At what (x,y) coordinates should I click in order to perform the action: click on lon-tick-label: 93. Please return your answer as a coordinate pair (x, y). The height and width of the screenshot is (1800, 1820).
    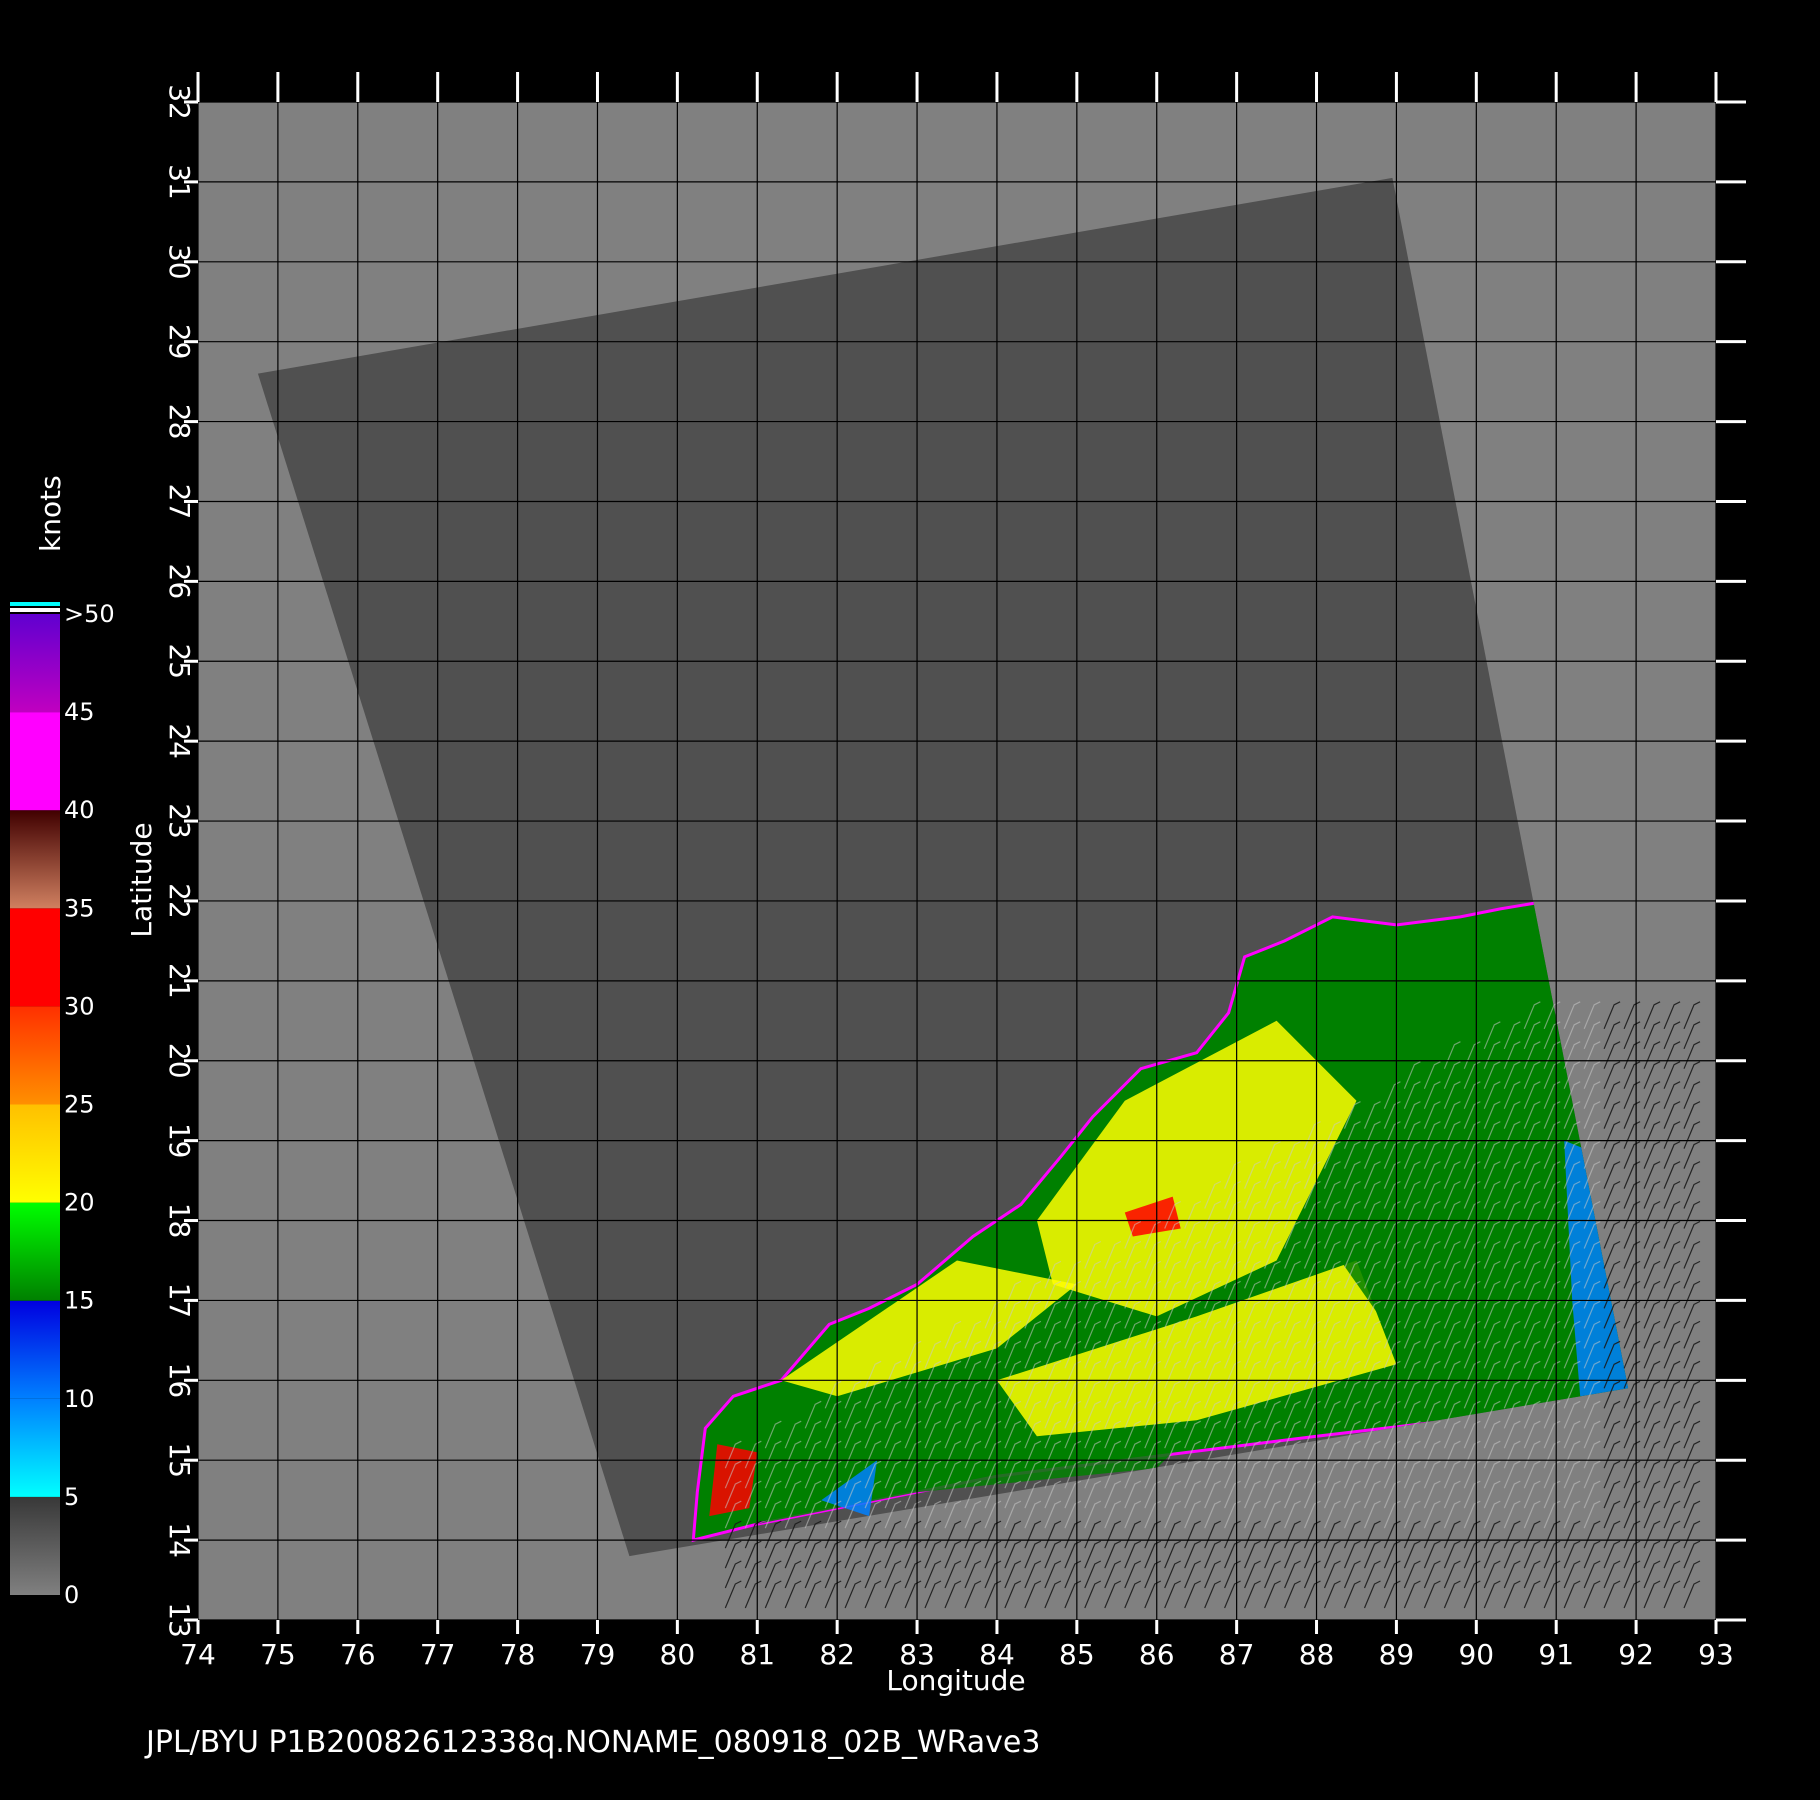
    Looking at the image, I should click on (1716, 1654).